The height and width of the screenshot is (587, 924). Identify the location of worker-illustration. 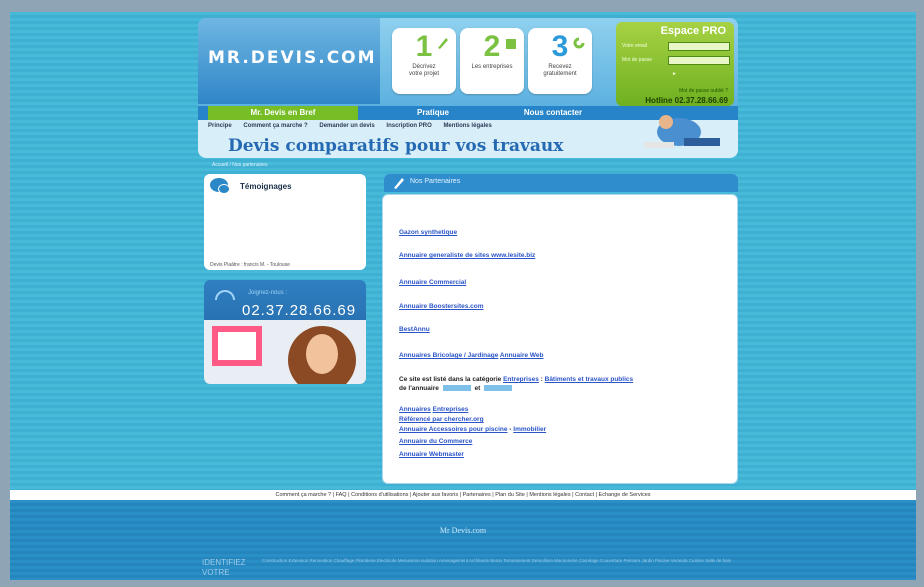
(682, 131).